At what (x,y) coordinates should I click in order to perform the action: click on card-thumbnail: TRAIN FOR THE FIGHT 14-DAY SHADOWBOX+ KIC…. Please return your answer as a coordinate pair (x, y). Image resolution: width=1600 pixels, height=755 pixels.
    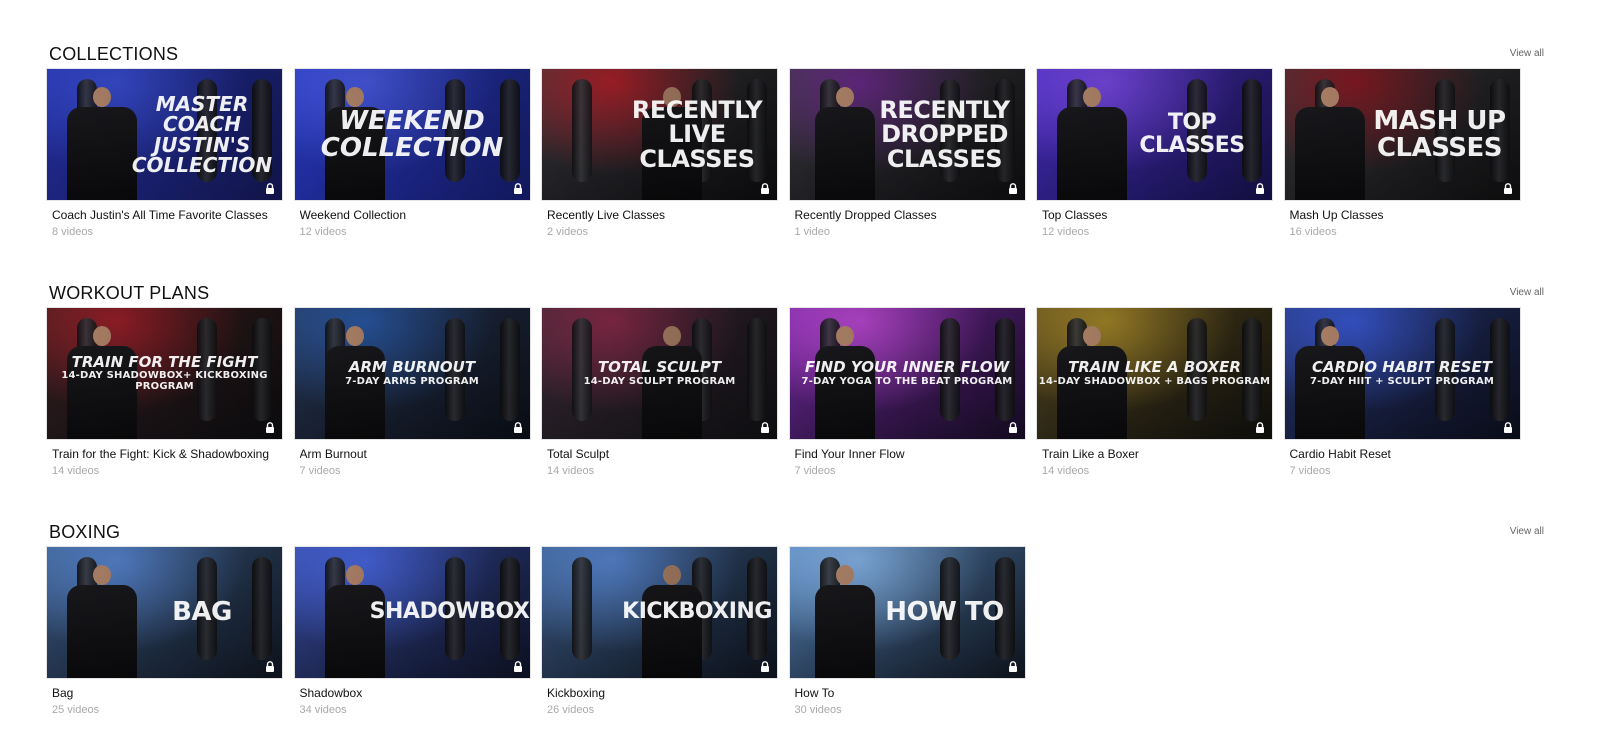
    Looking at the image, I should click on (164, 373).